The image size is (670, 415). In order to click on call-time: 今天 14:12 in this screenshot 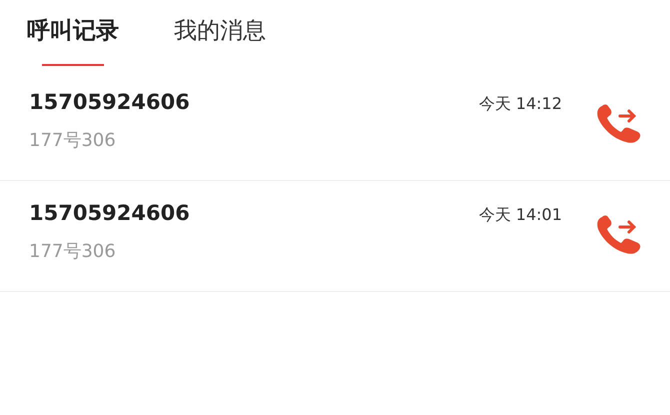, I will do `click(520, 104)`.